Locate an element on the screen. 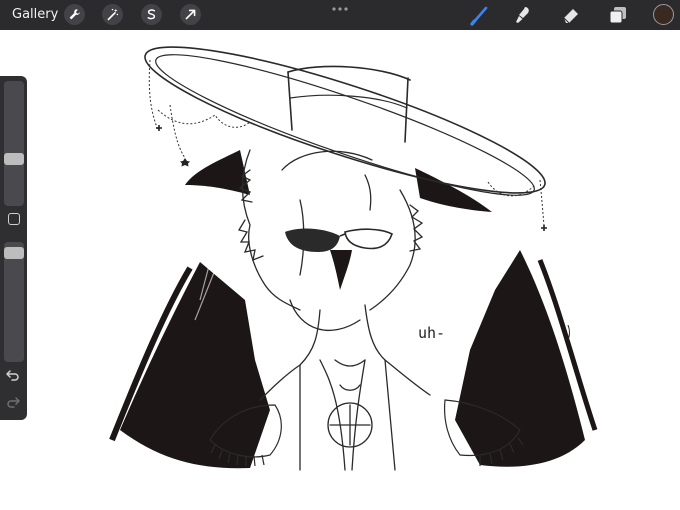 This screenshot has height=510, width=680. right-wing is located at coordinates (526, 358).